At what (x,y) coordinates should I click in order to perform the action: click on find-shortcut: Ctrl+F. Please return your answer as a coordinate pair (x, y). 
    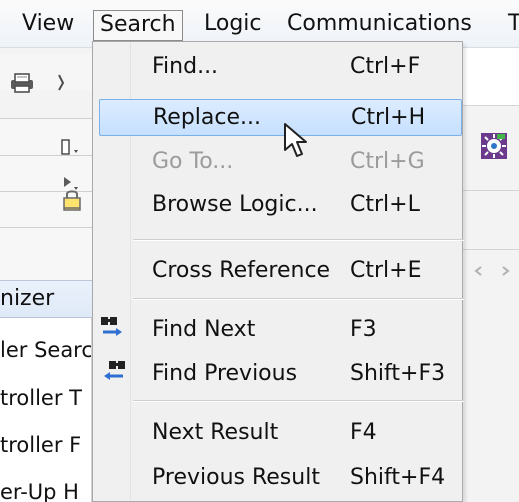
    Looking at the image, I should click on (385, 66).